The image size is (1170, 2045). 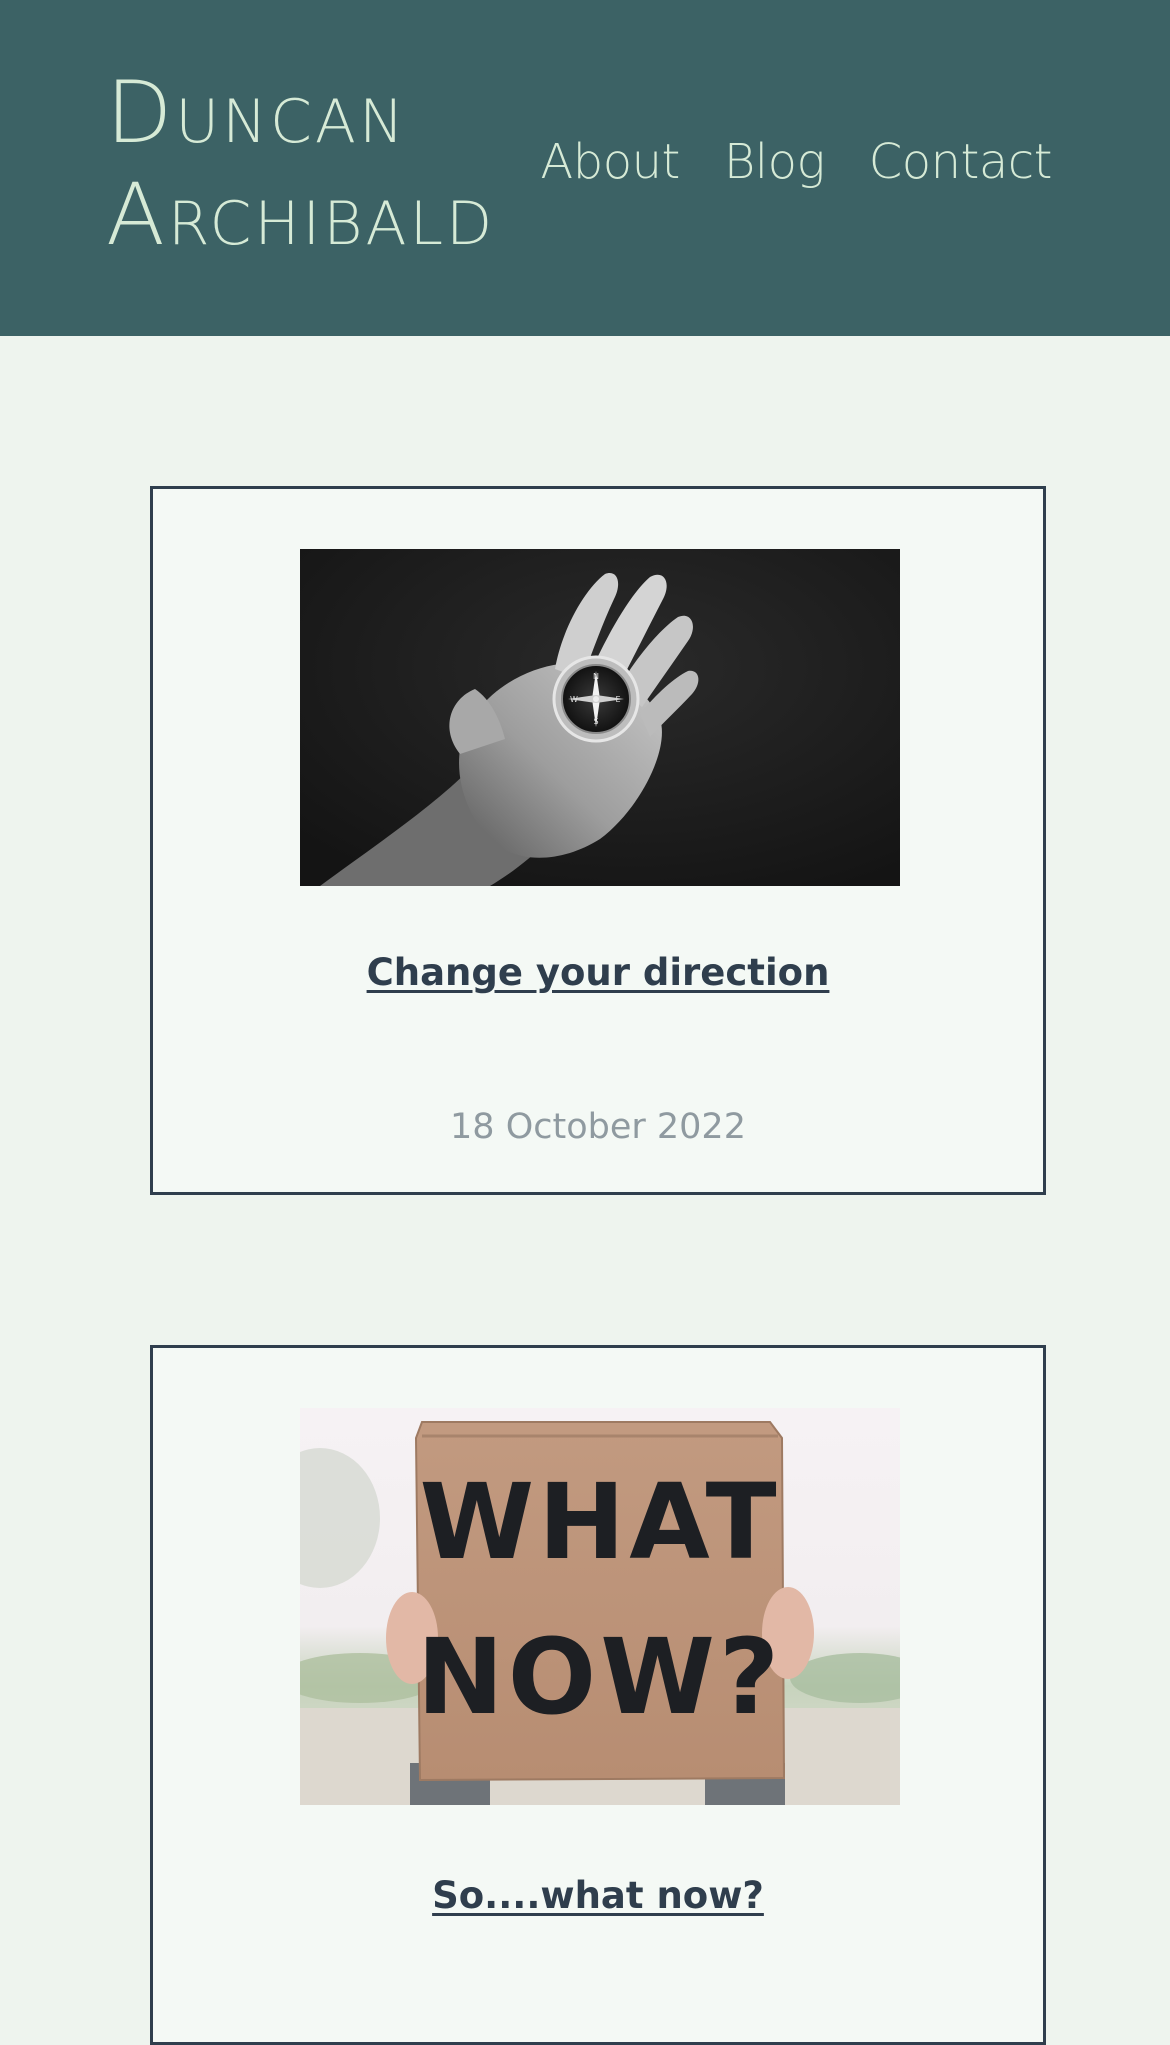 I want to click on sign-text-line-1: WHAT, so click(x=599, y=1522).